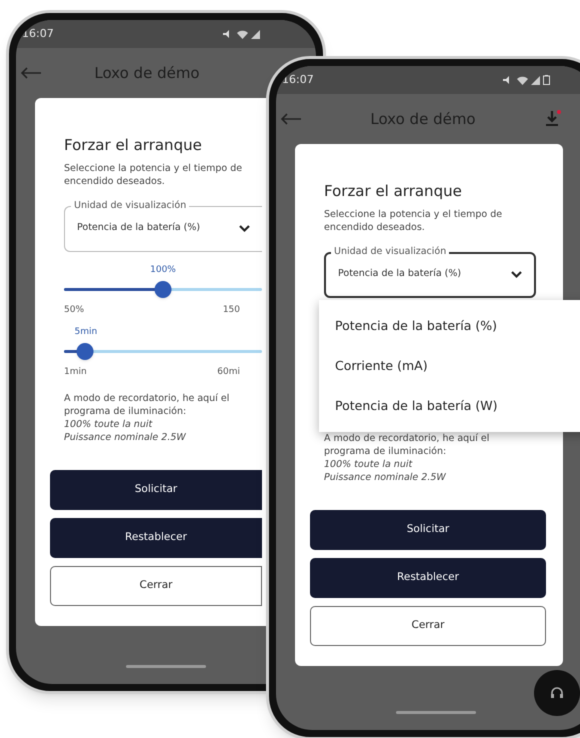 Image resolution: width=580 pixels, height=738 pixels. I want to click on slider-max-label: 60mi, so click(228, 372).